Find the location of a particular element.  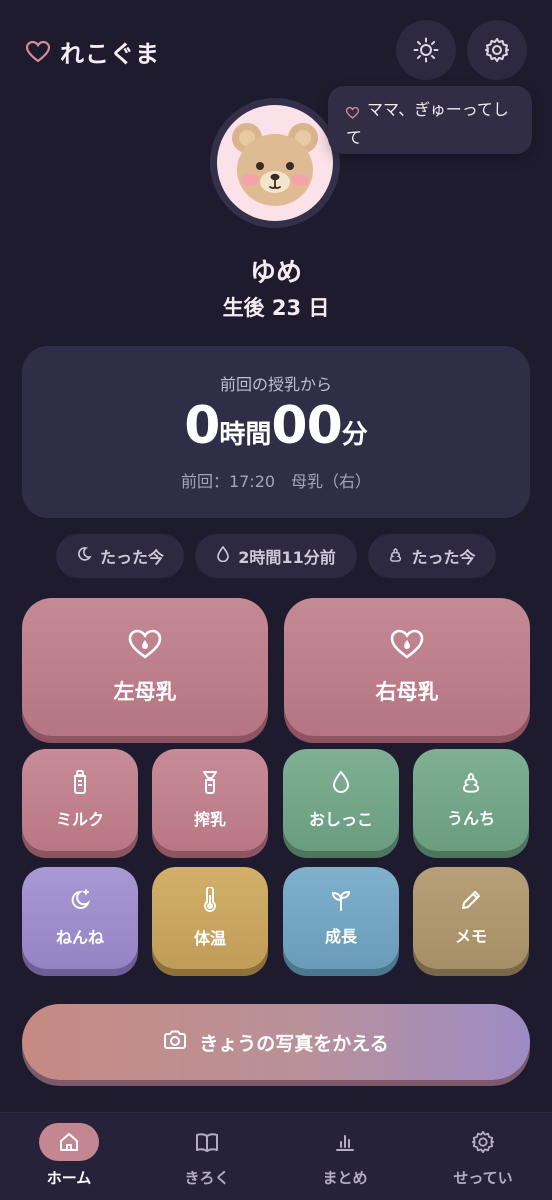

chip-poop: たった今 is located at coordinates (432, 556).